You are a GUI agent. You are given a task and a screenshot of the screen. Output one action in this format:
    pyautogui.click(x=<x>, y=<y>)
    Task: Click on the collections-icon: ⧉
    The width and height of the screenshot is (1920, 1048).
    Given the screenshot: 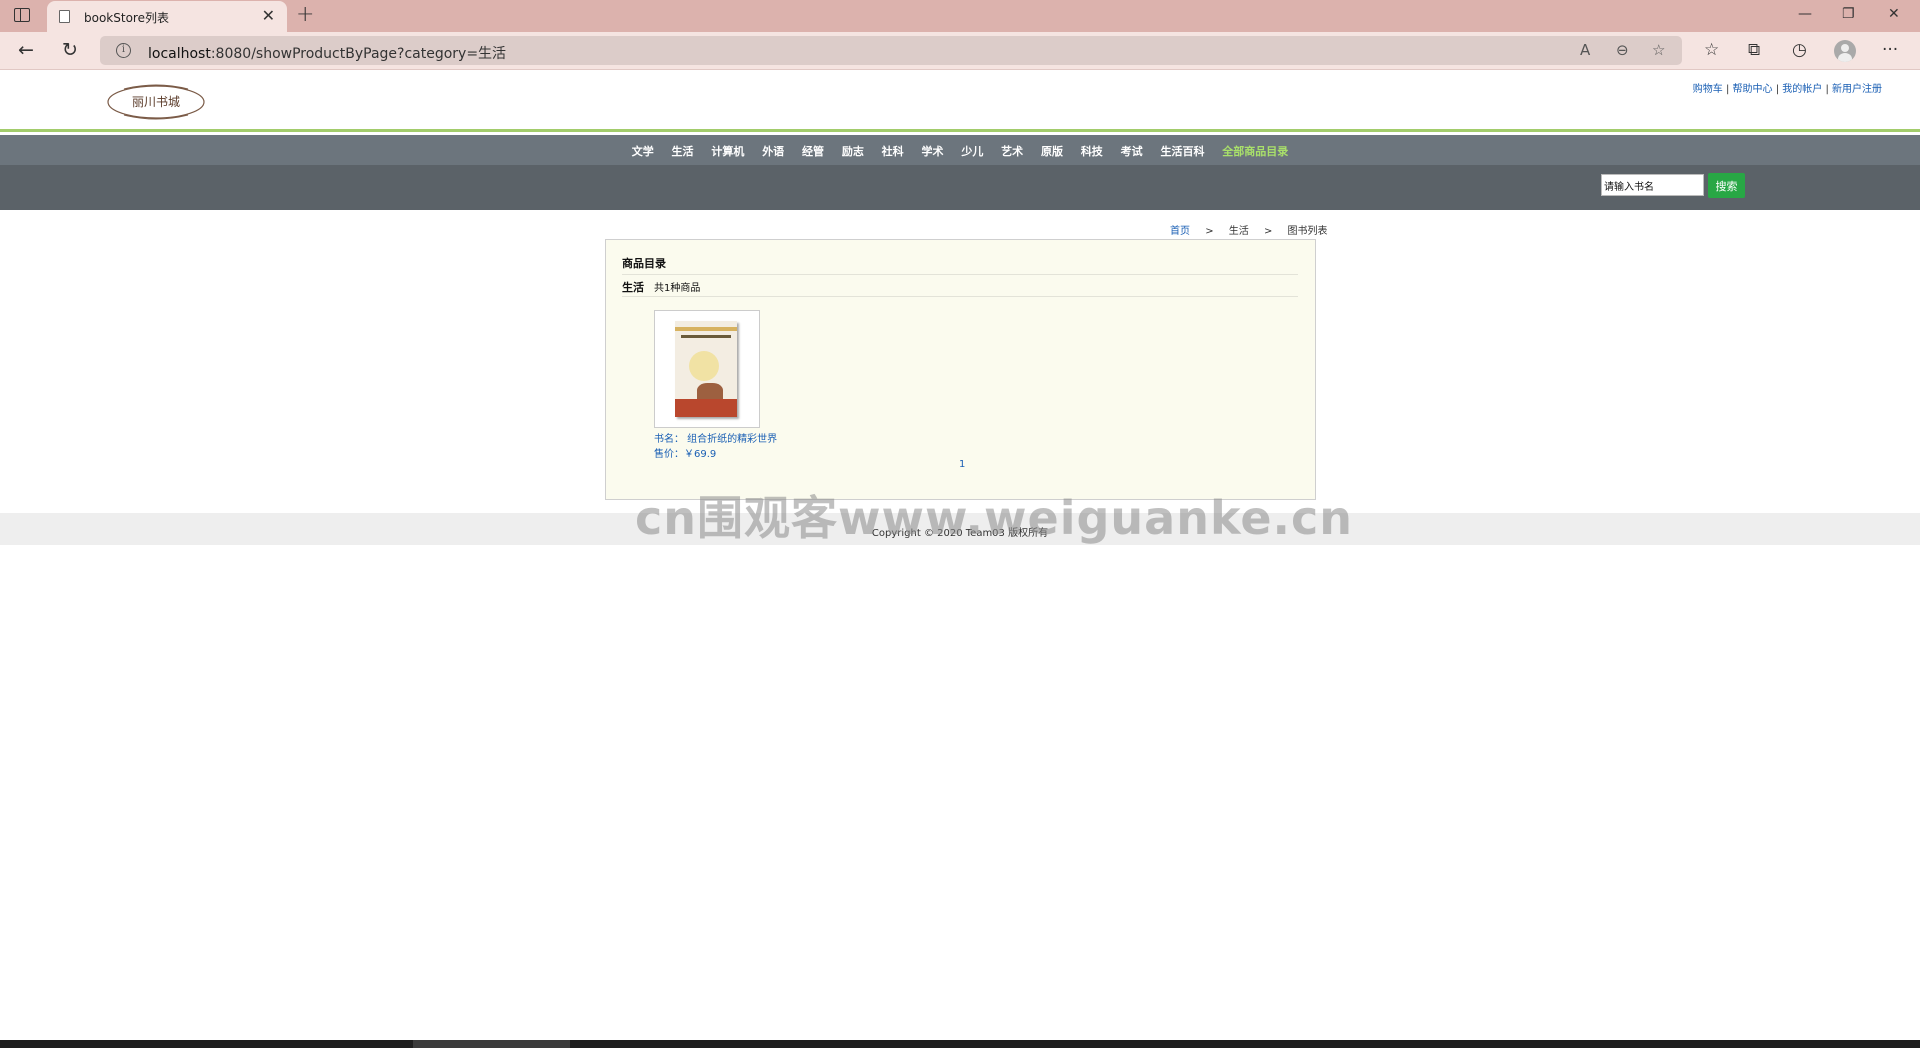 What is the action you would take?
    pyautogui.click(x=1754, y=50)
    